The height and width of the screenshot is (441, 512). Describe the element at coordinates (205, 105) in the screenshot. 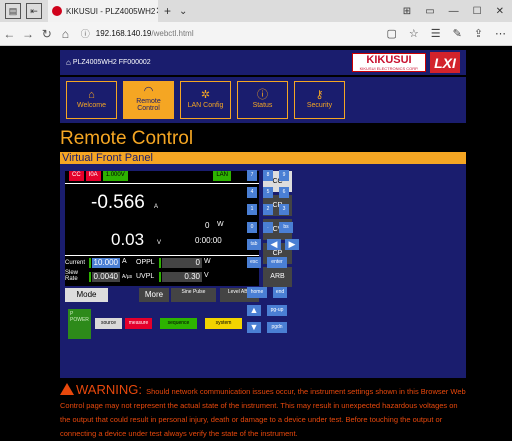

I see `tab-lan-config-label: LAN Config` at that location.